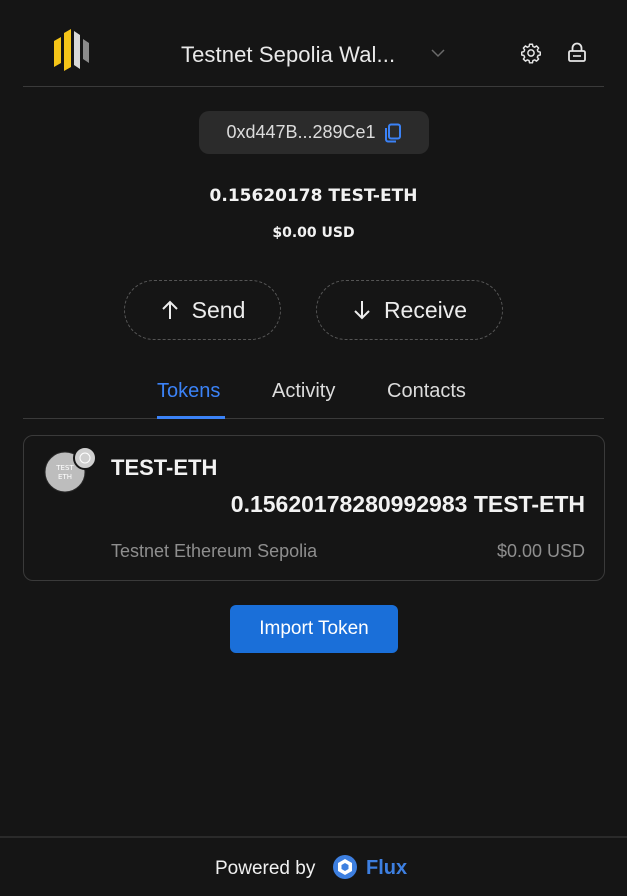 This screenshot has height=896, width=627. I want to click on copy-icon, so click(393, 133).